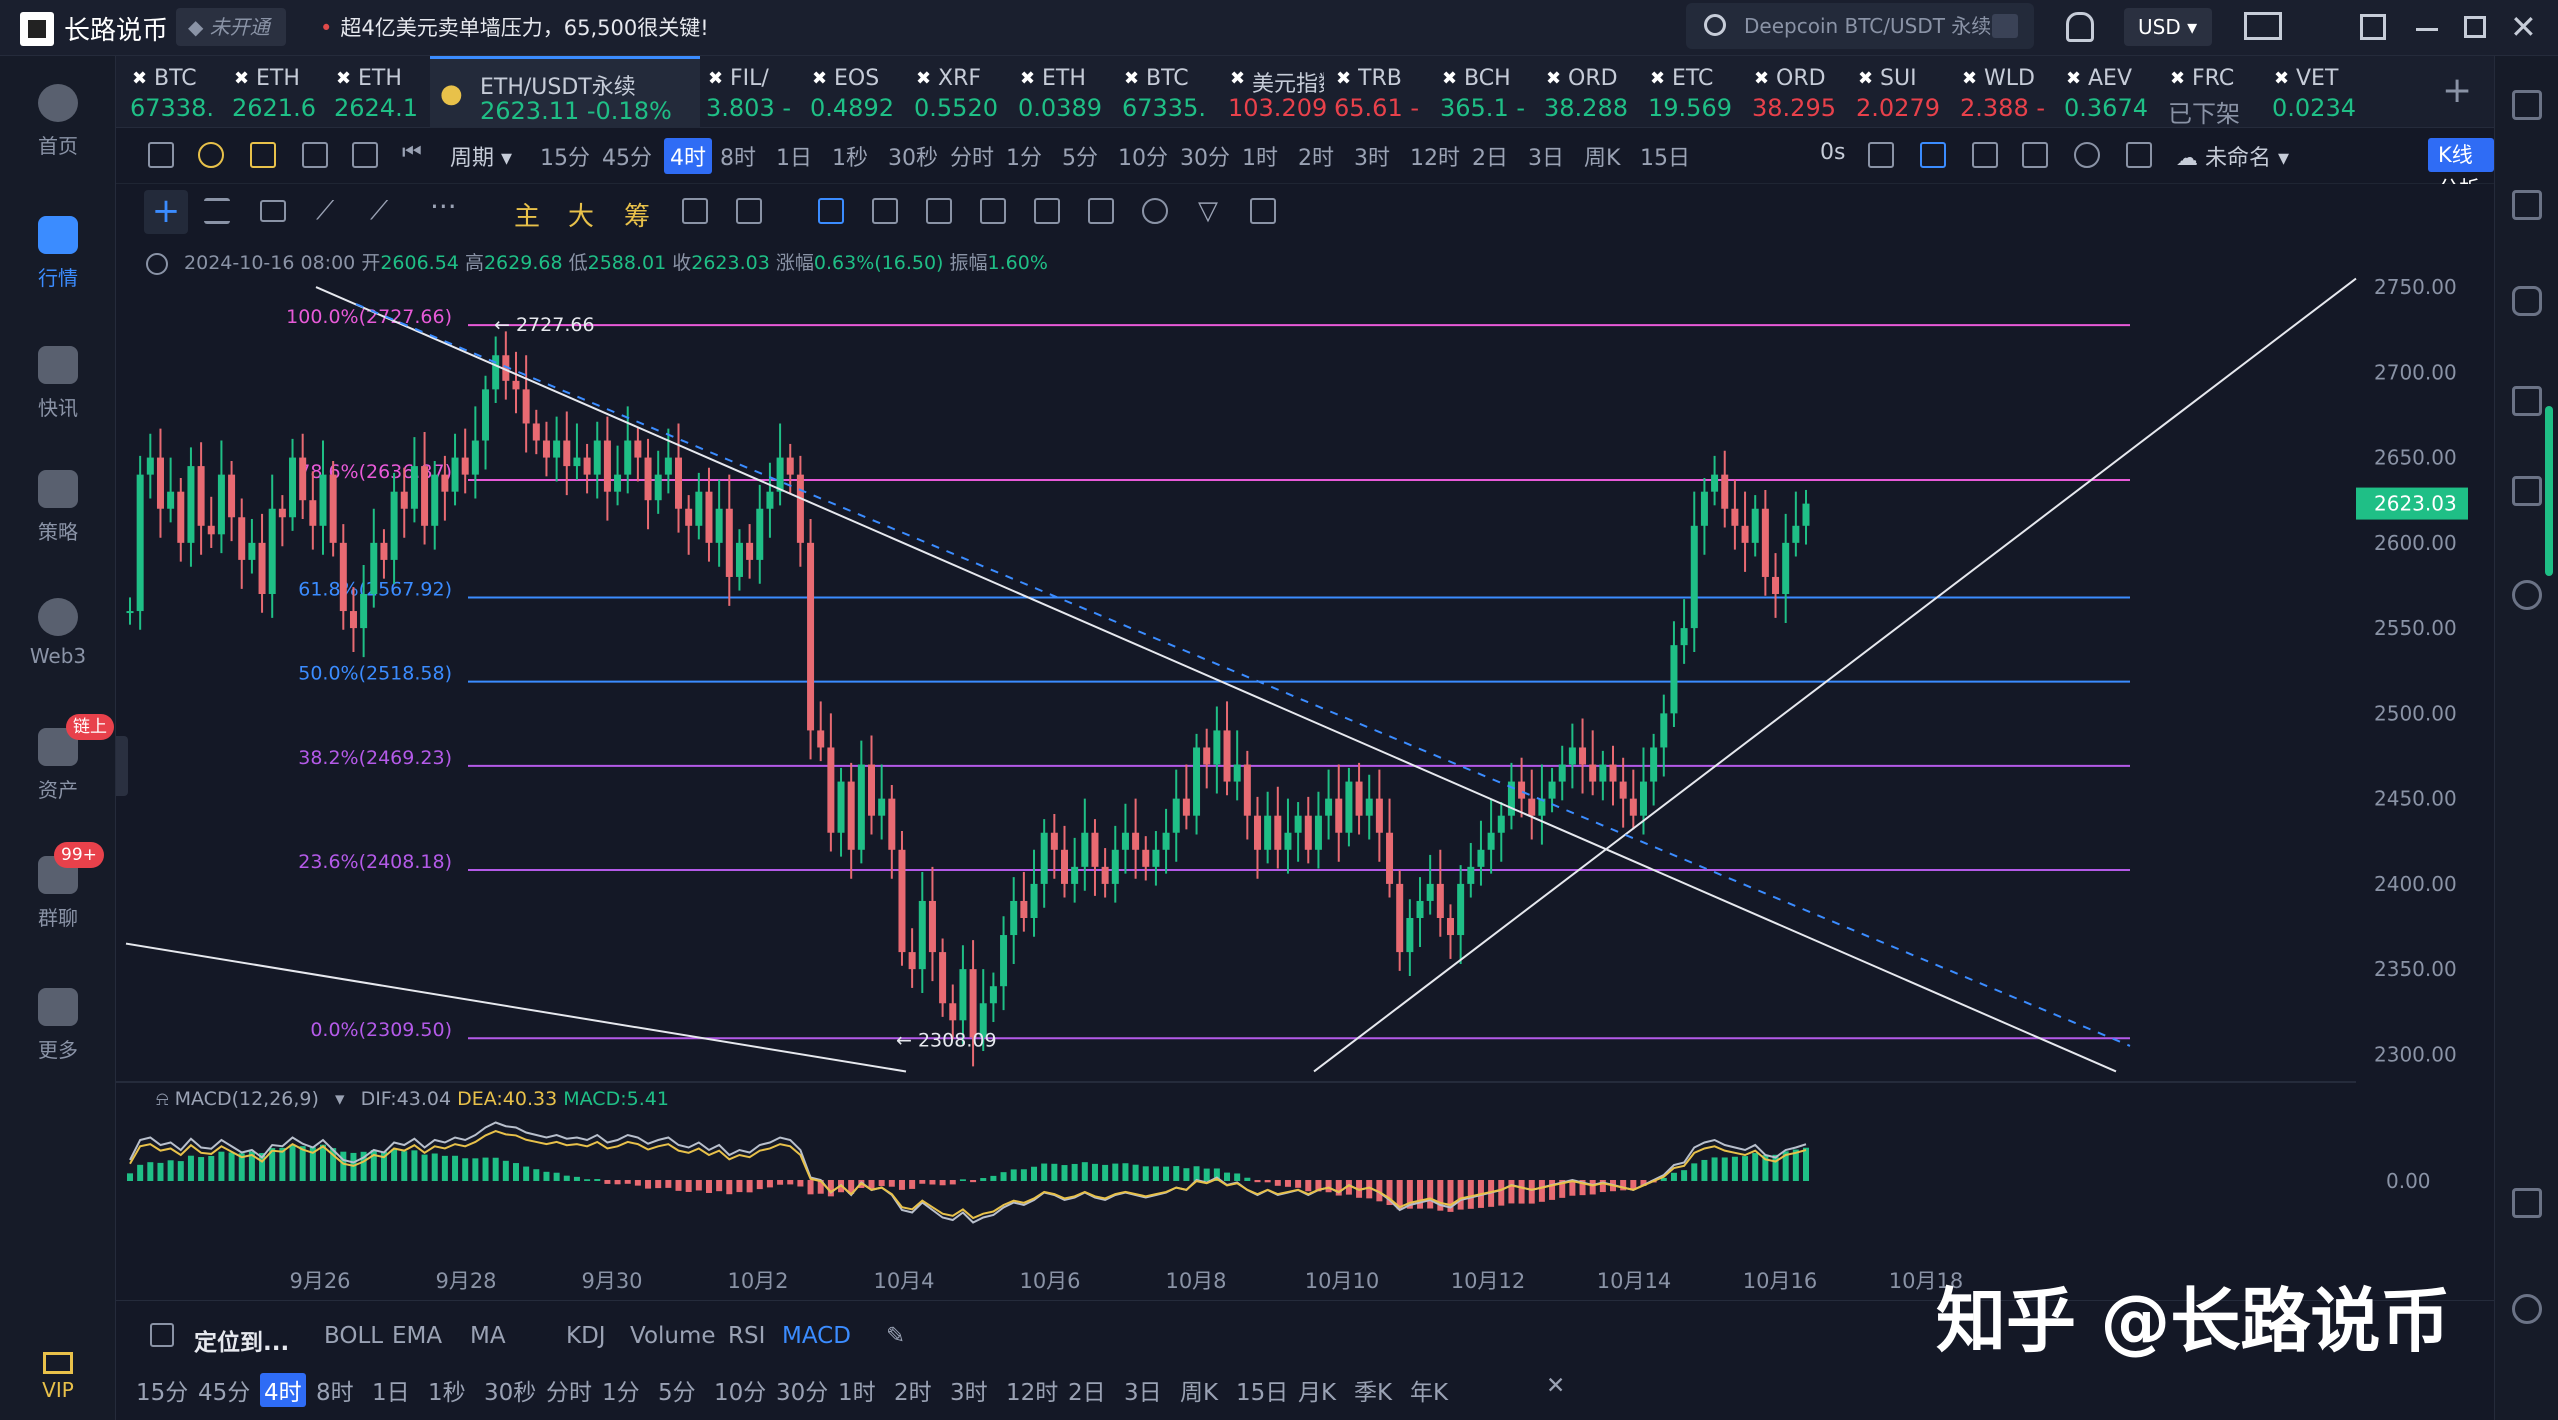  Describe the element at coordinates (58, 253) in the screenshot. I see `sidebar-item-market: 行情` at that location.